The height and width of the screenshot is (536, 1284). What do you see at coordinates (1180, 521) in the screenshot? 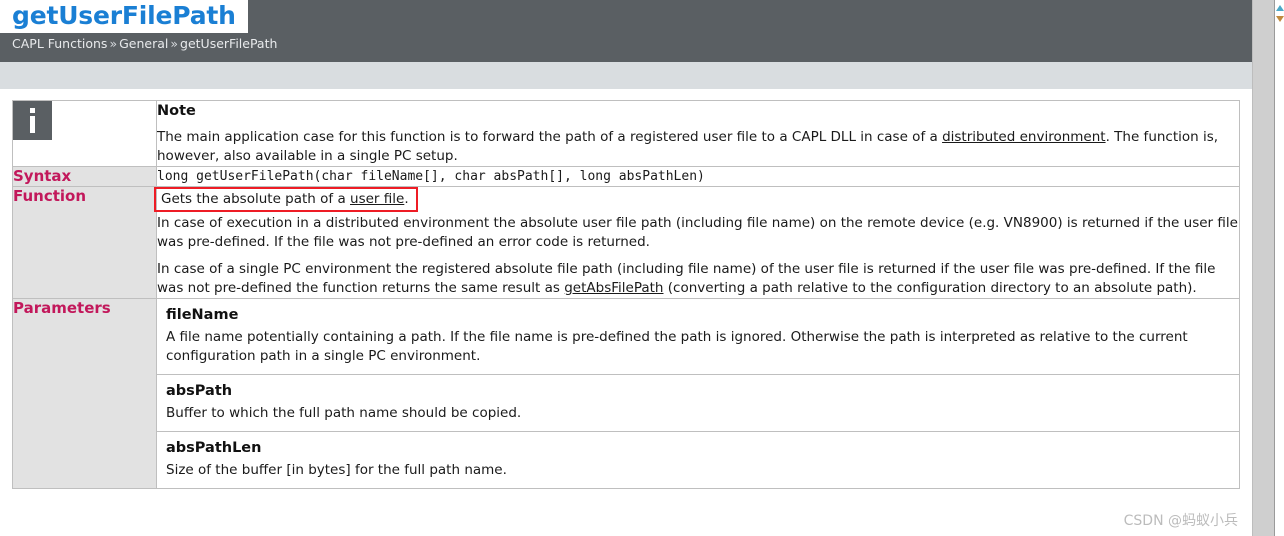
I see `csdn-watermark: CSDN @蚂蚁小兵` at bounding box center [1180, 521].